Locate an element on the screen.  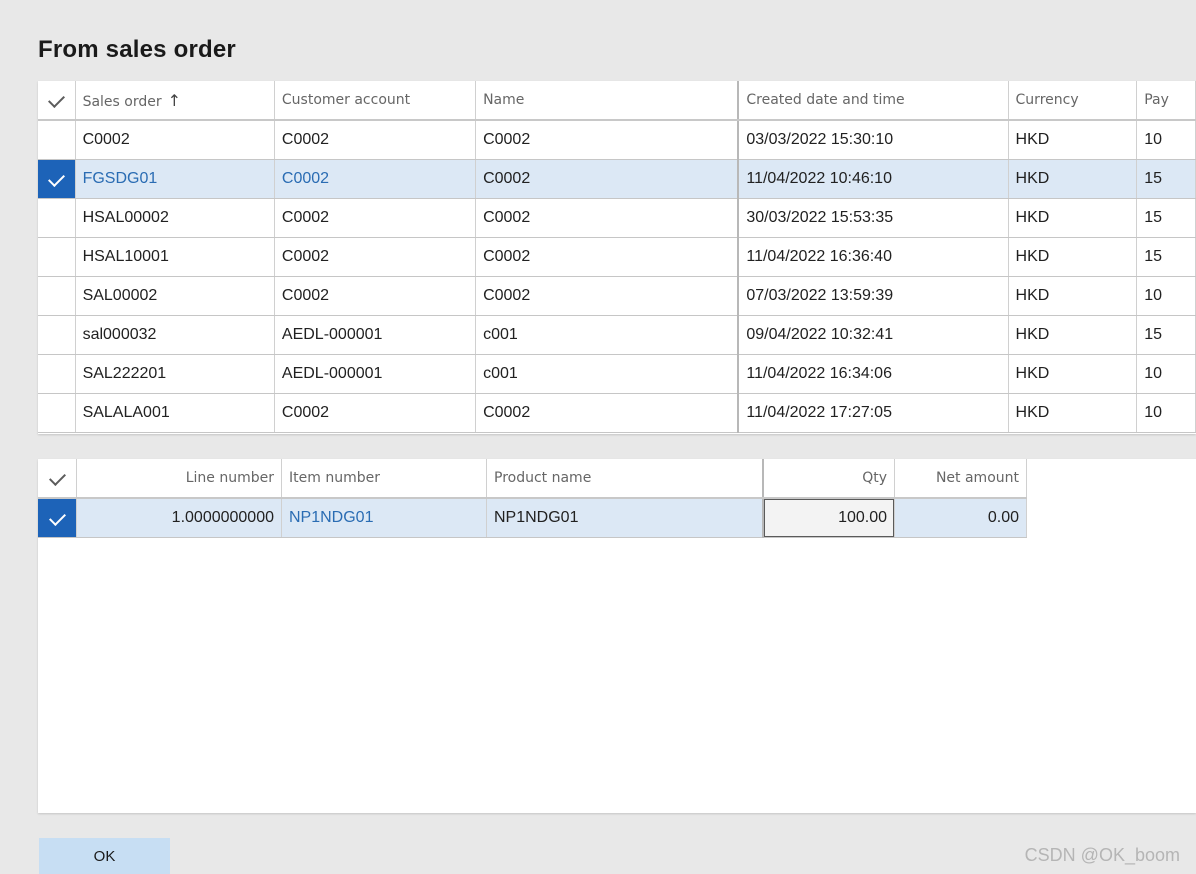
created-datetime-cell: 11/04/2022 17:27:05 is located at coordinates (873, 413).